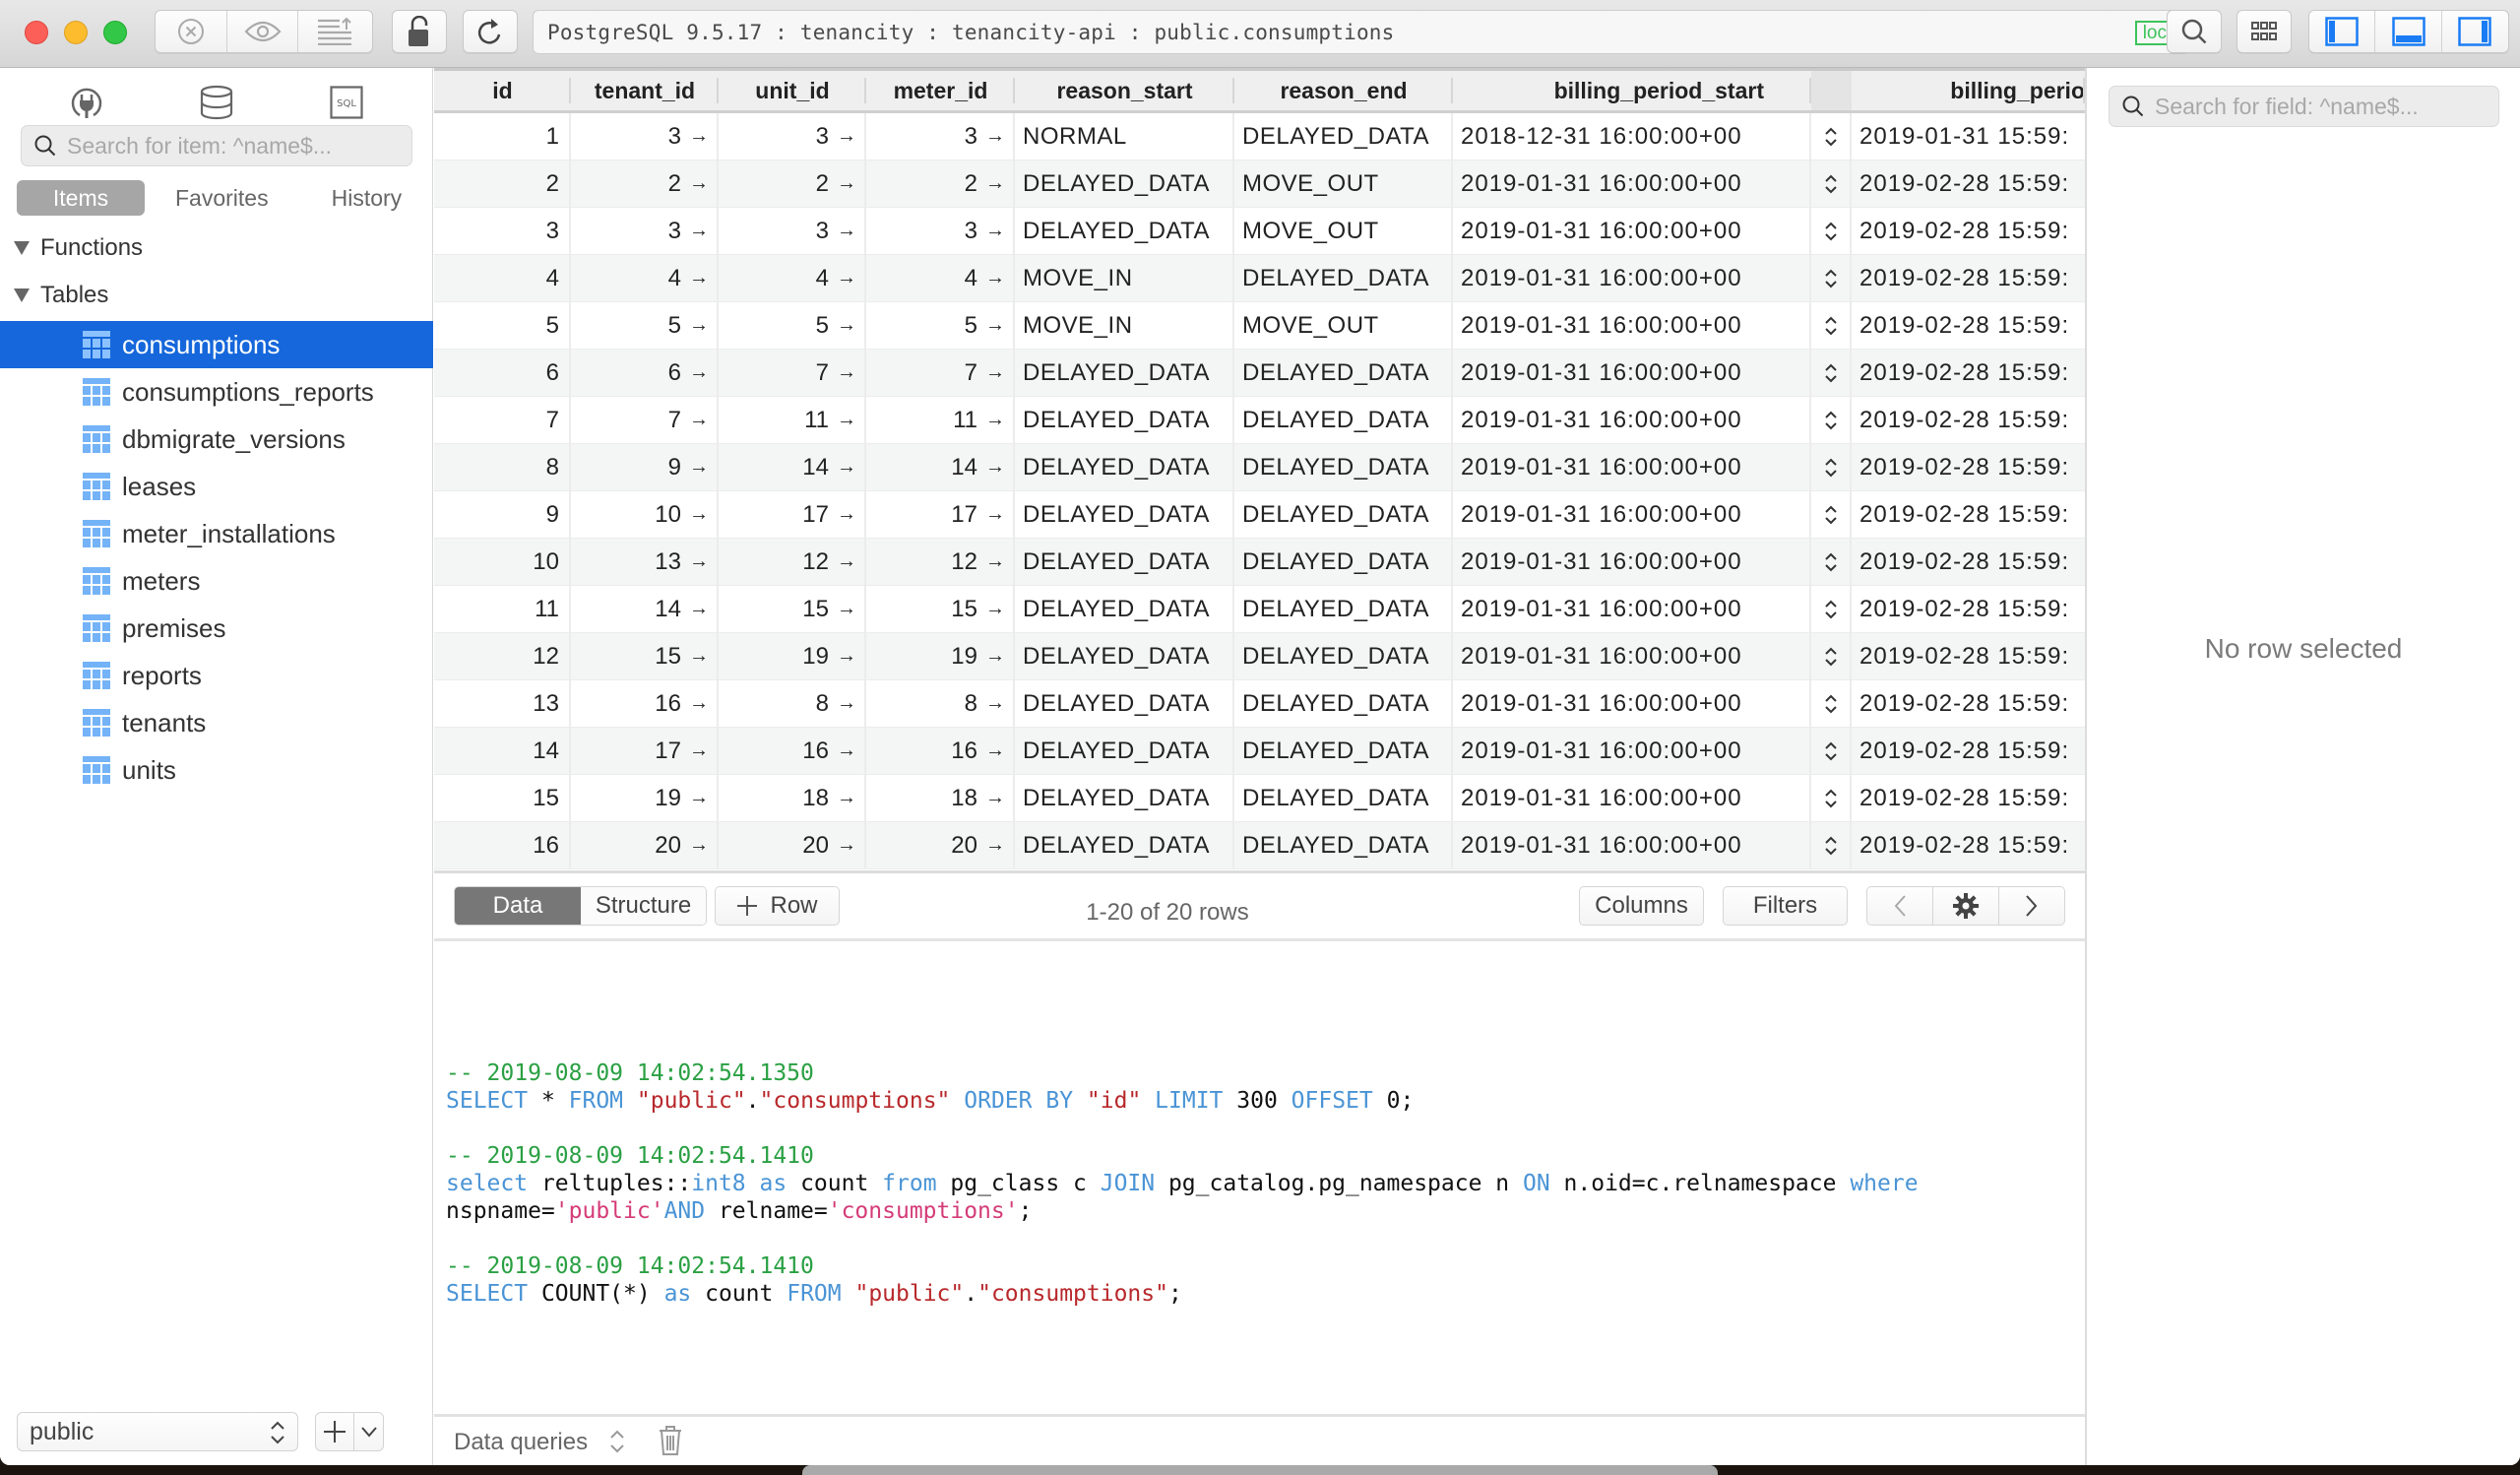  Describe the element at coordinates (1343, 231) in the screenshot. I see `cell-reason-end: MOVE_OUT` at that location.